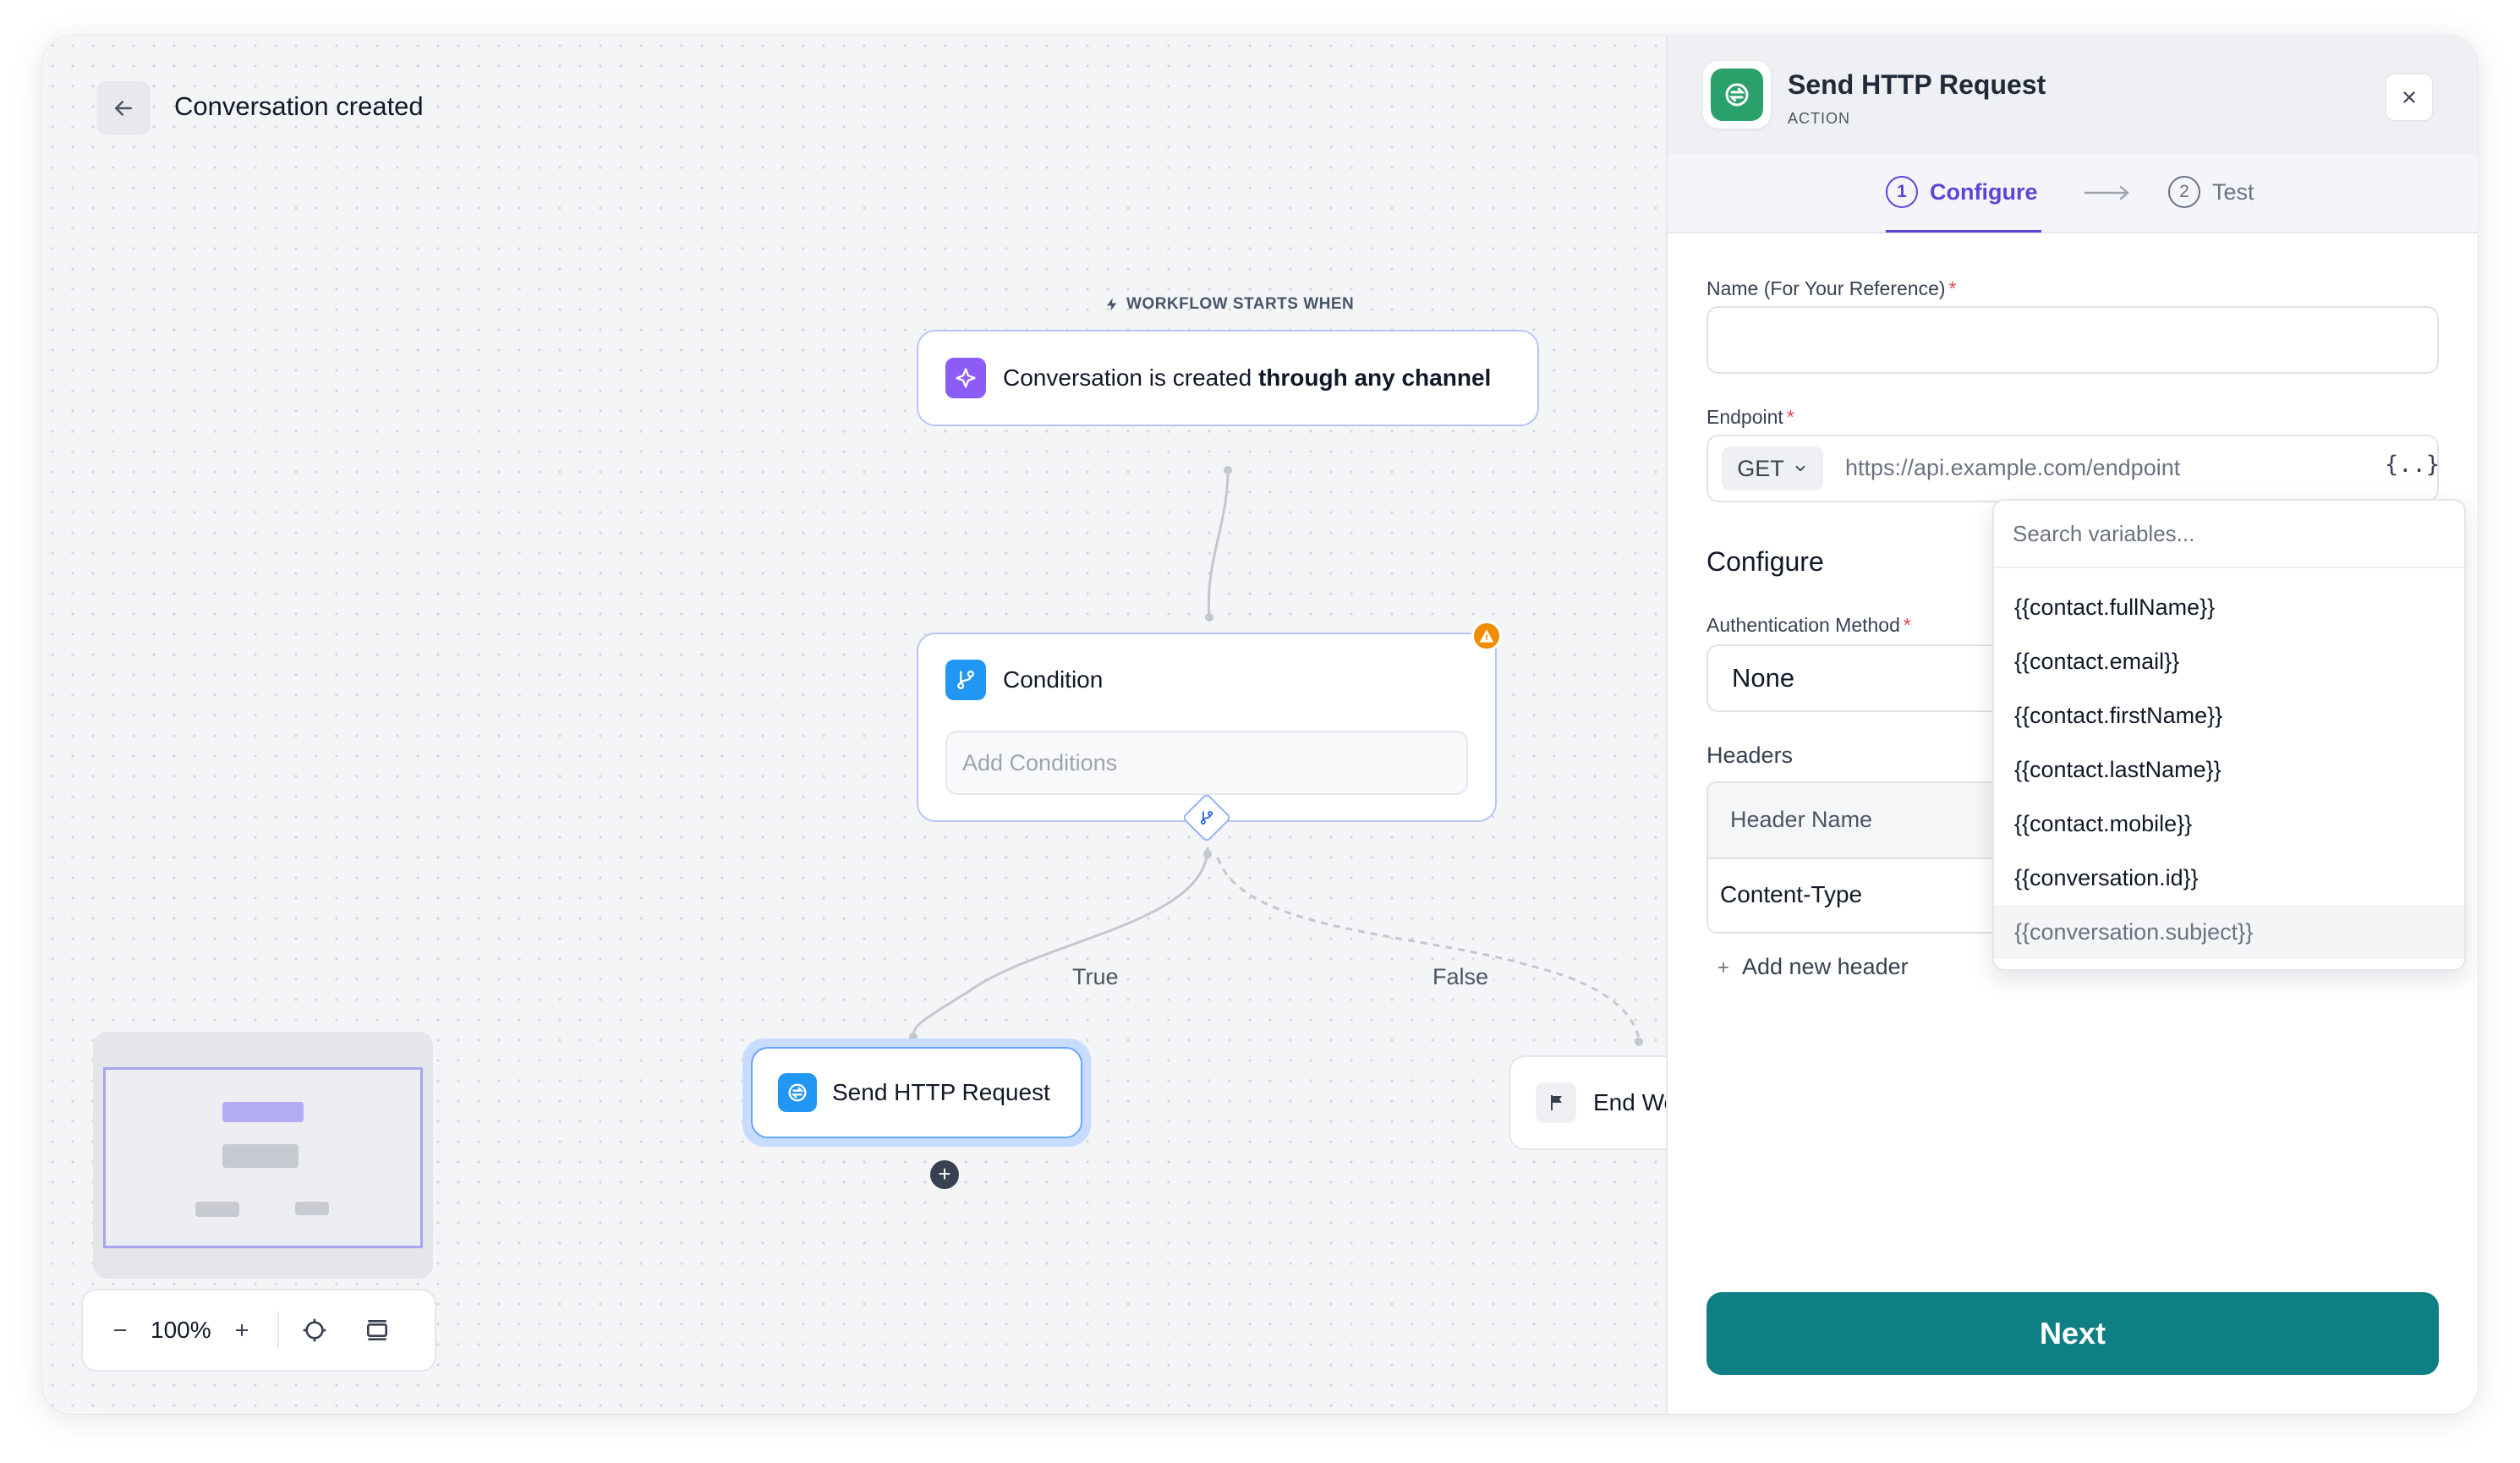 This screenshot has width=2520, height=1463. What do you see at coordinates (1053, 679) in the screenshot?
I see `condition-title: Condition` at bounding box center [1053, 679].